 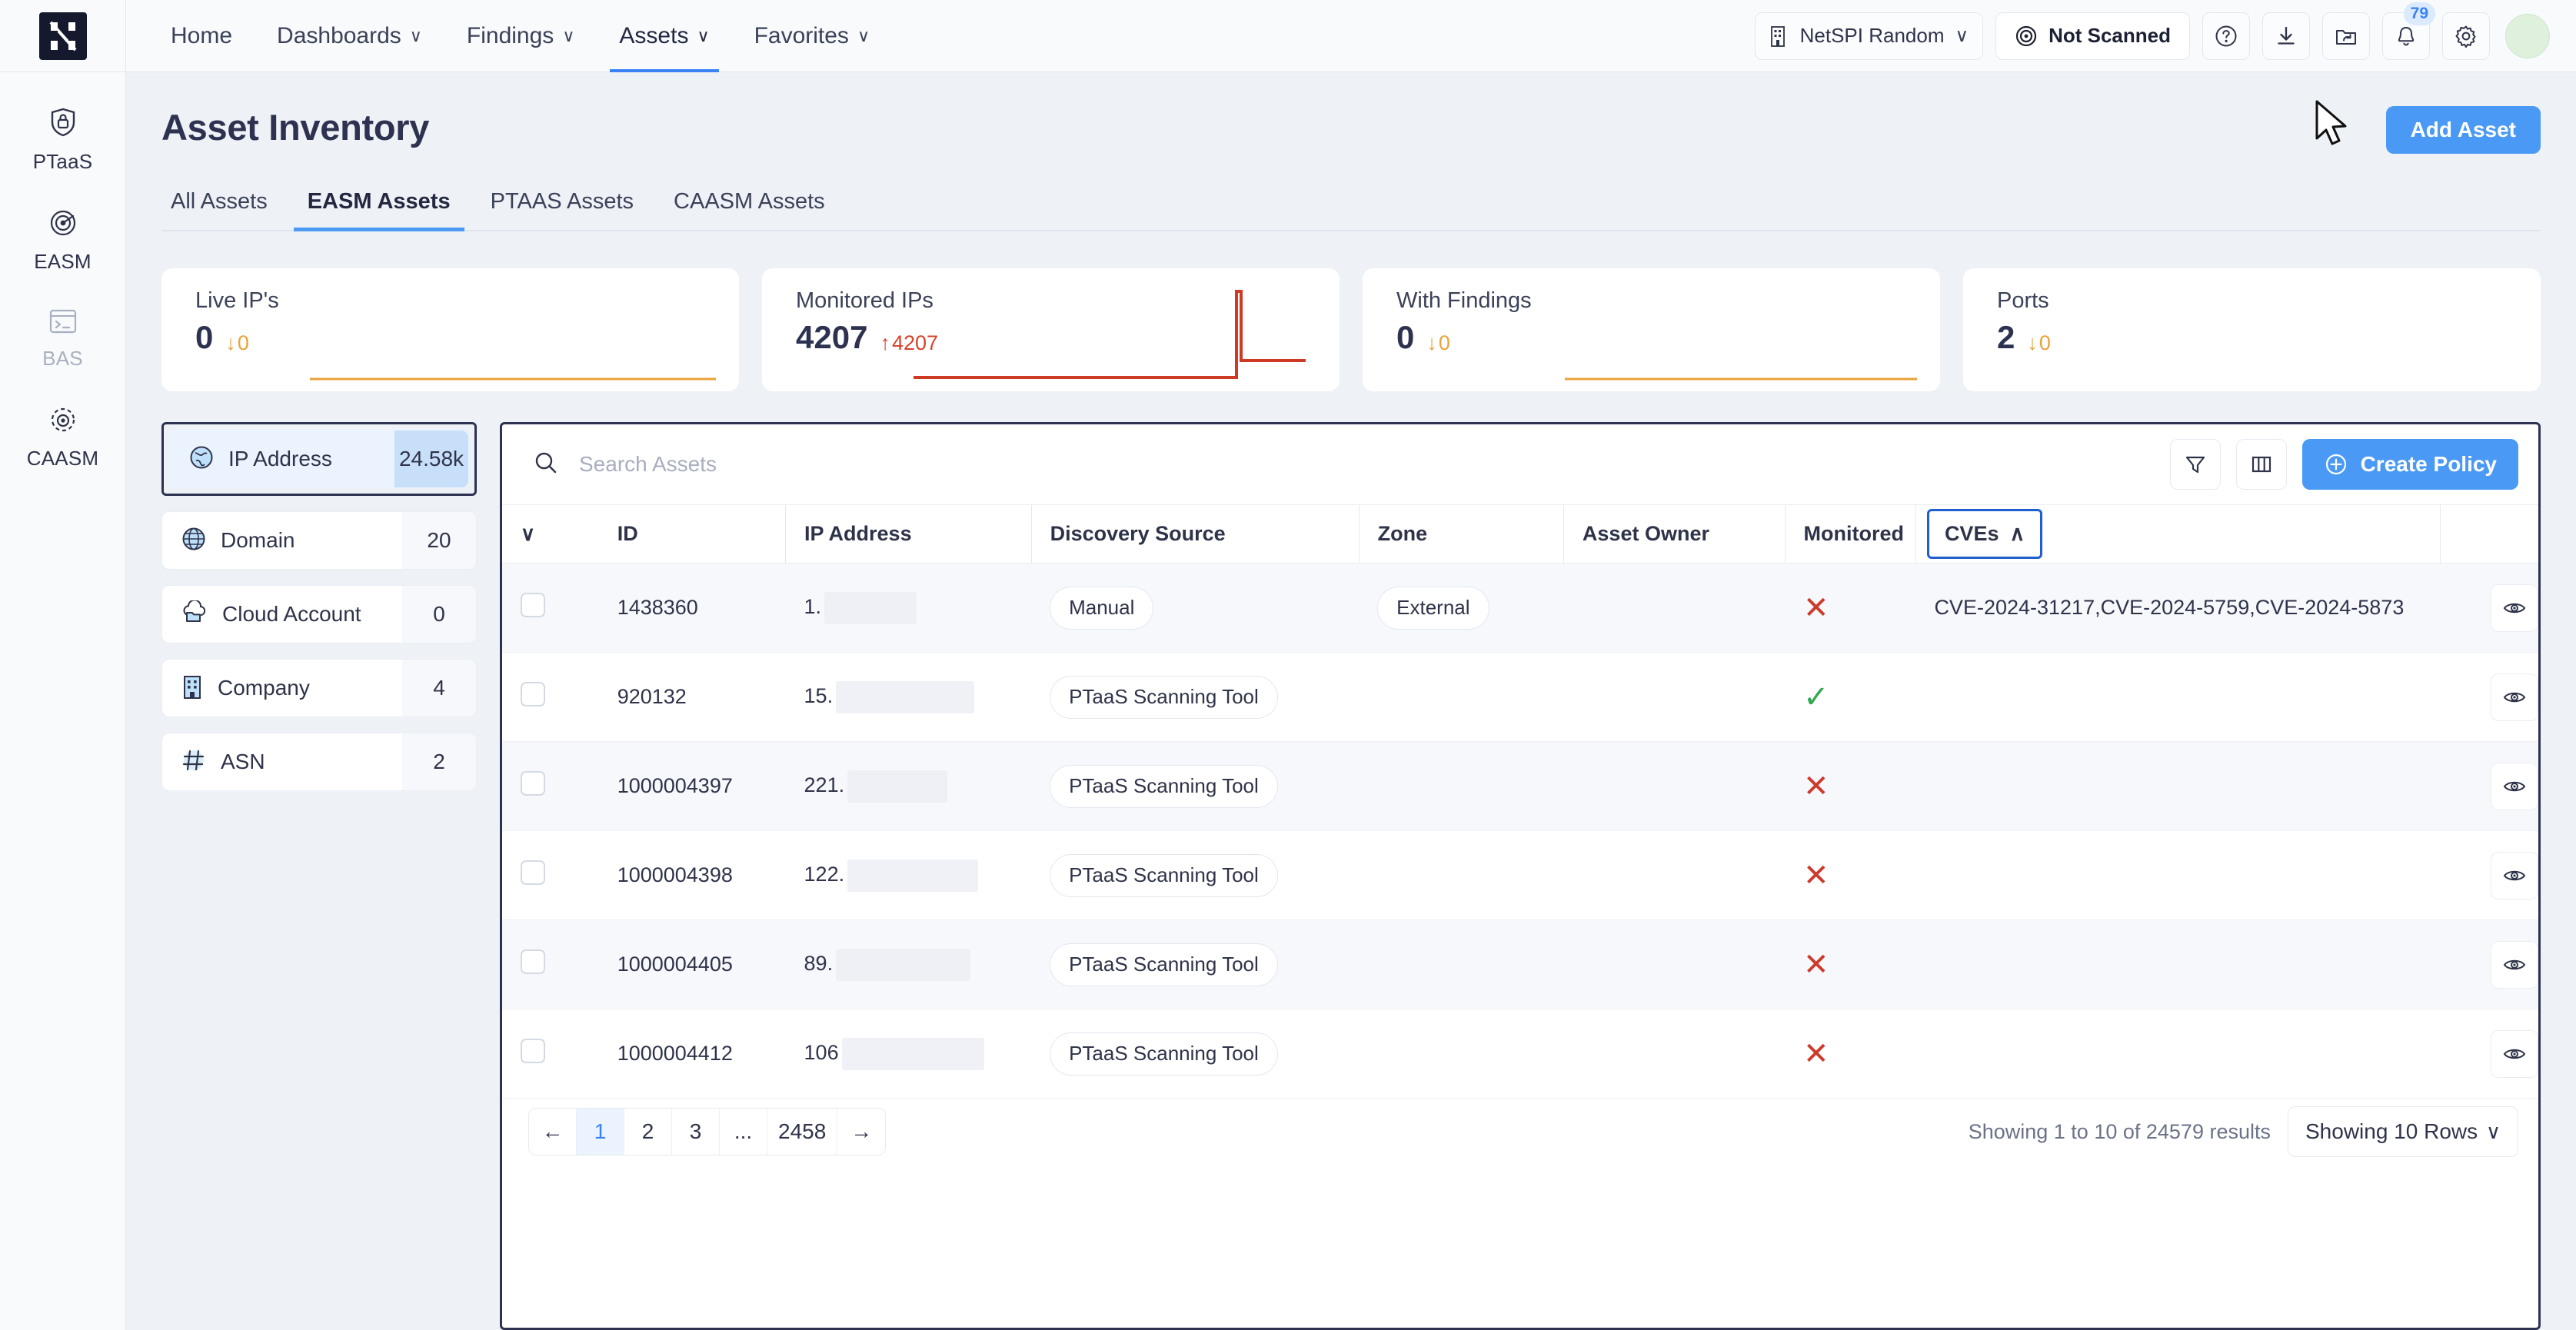 I want to click on table-row: 1000004398 122. PTaaS Scanning Tool ✕, so click(x=1520, y=875).